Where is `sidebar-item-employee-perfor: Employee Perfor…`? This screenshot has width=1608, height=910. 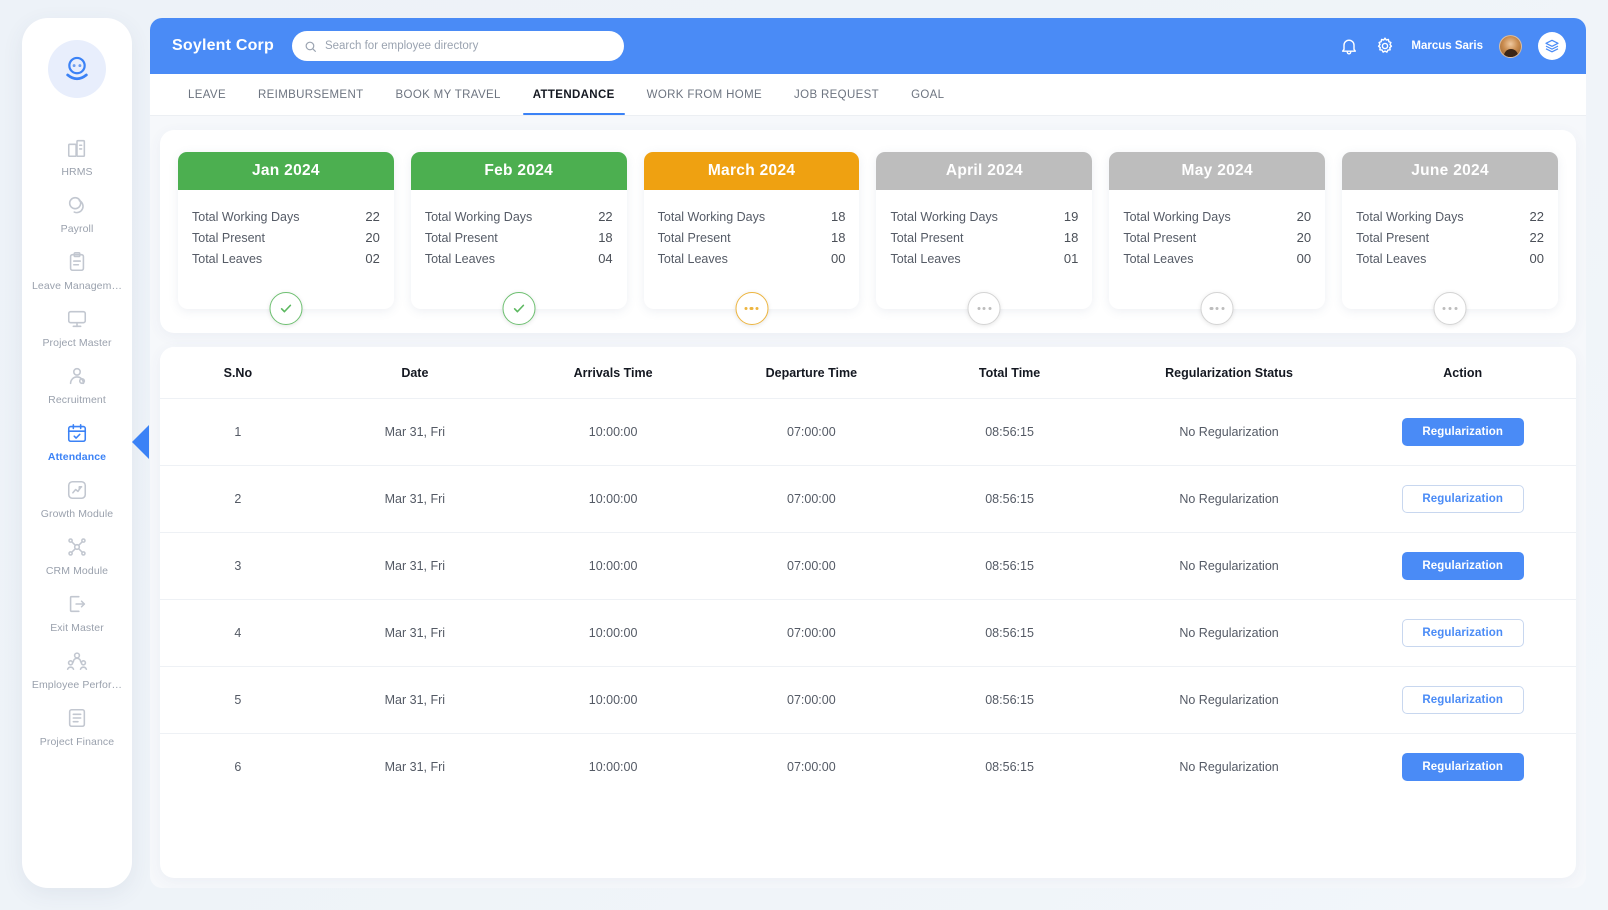 sidebar-item-employee-perfor: Employee Perfor… is located at coordinates (77, 669).